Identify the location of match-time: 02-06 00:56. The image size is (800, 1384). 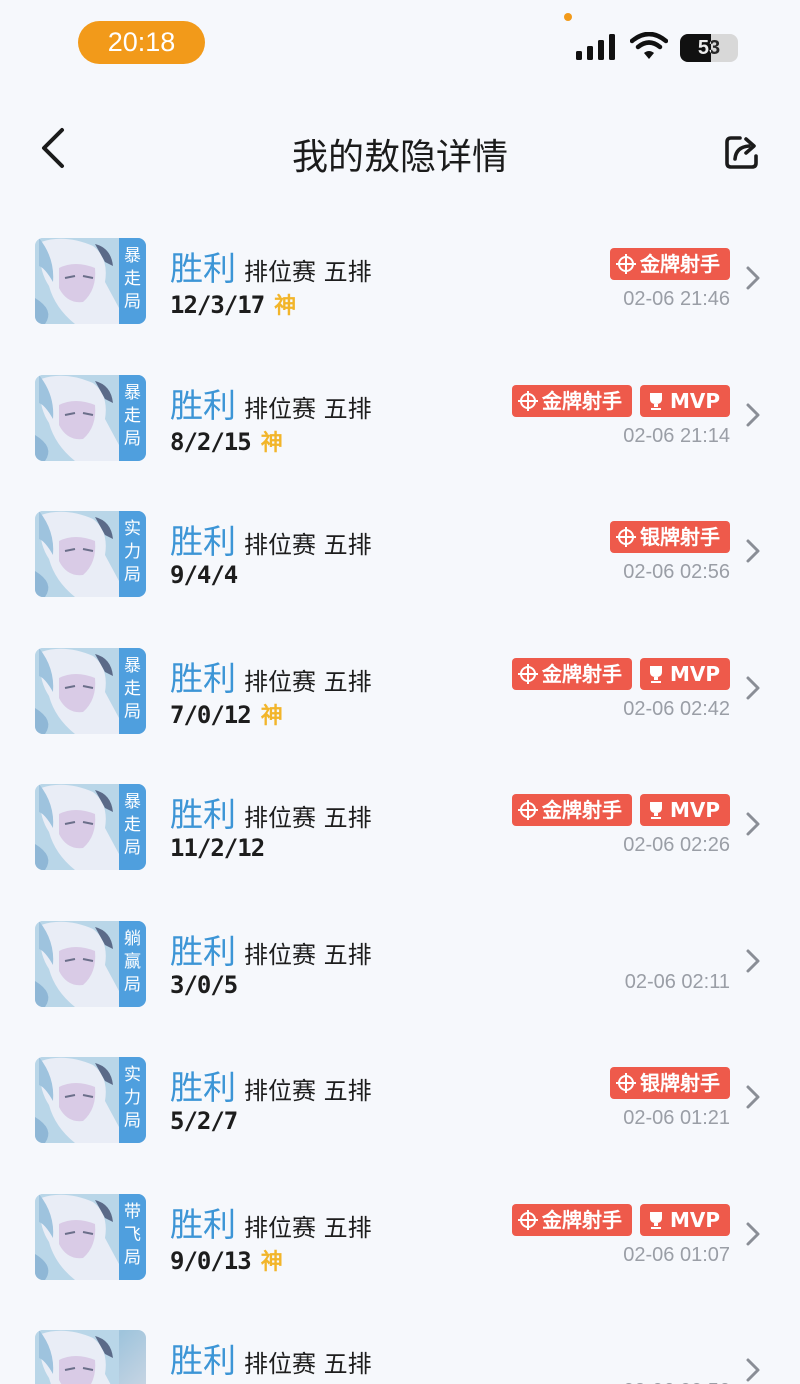
(676, 1382).